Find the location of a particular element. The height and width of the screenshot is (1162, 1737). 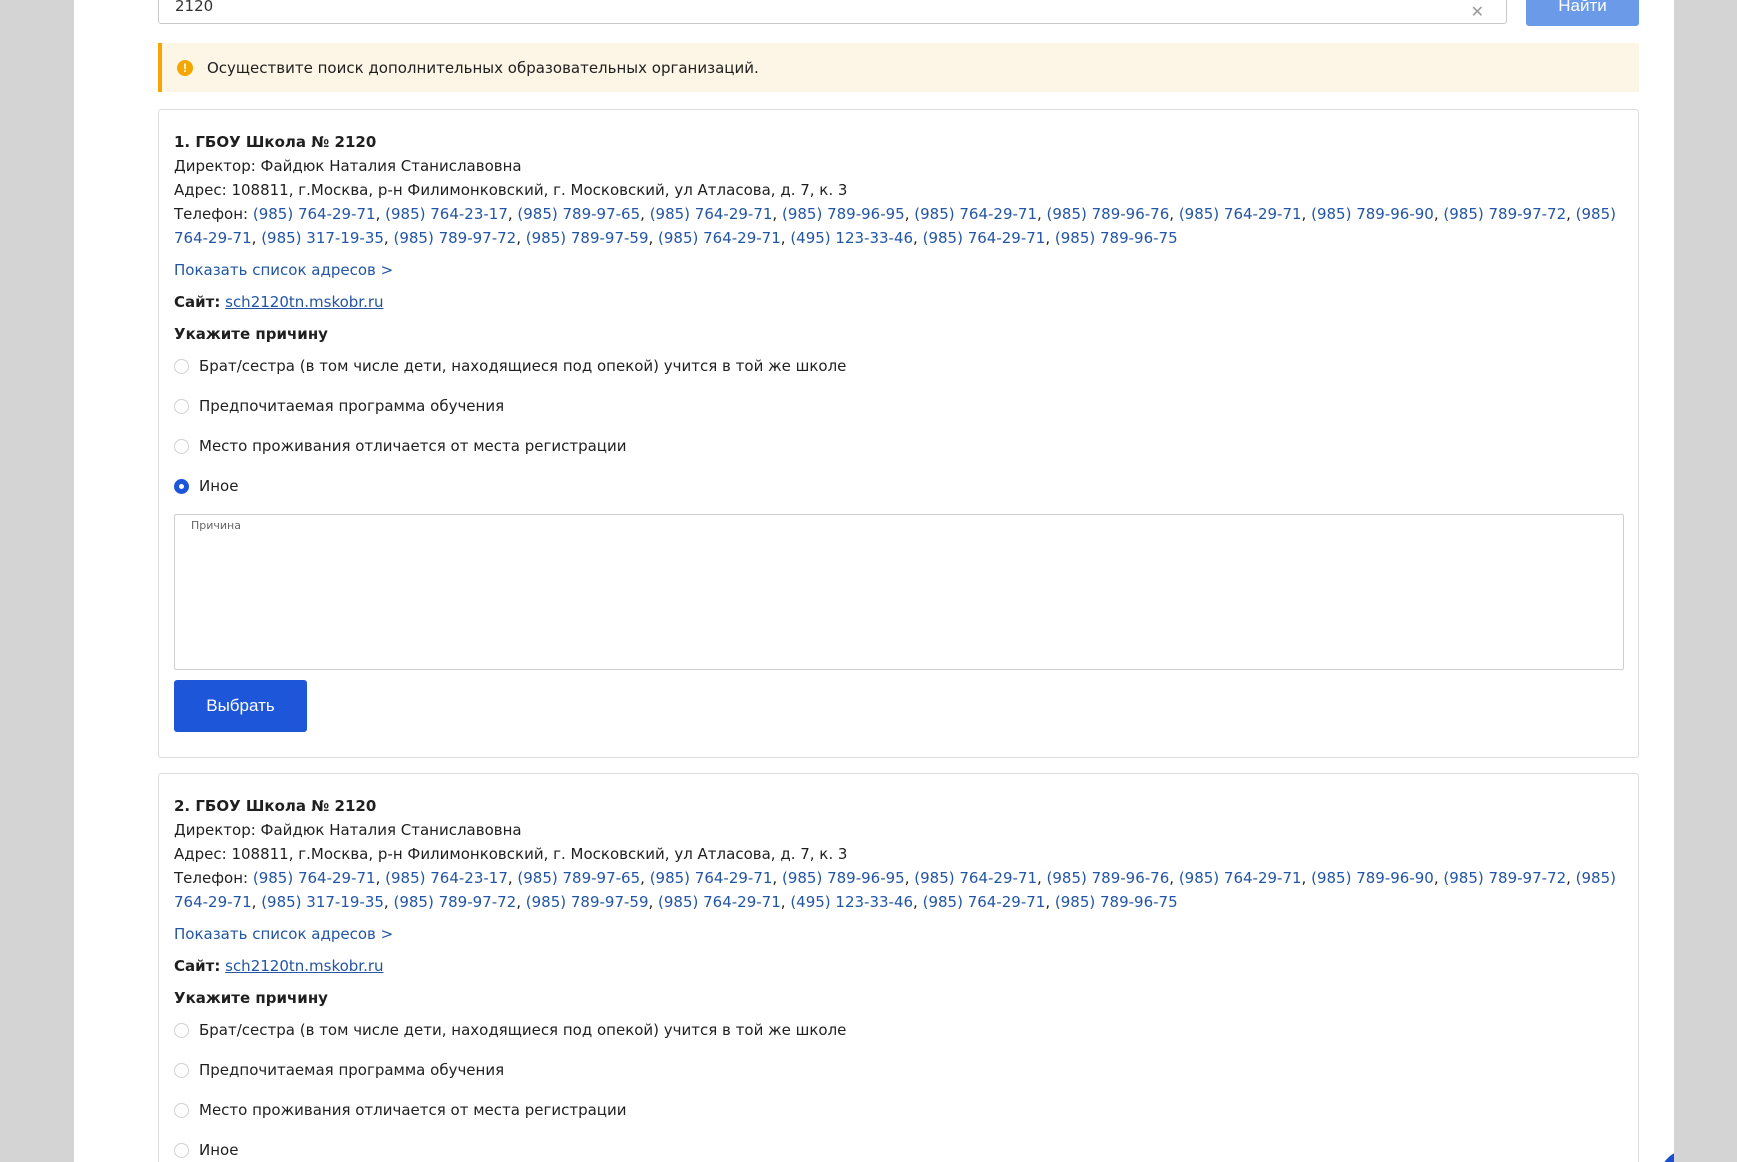

school-title: 2. ГБОУ Школа № 2120 is located at coordinates (275, 806).